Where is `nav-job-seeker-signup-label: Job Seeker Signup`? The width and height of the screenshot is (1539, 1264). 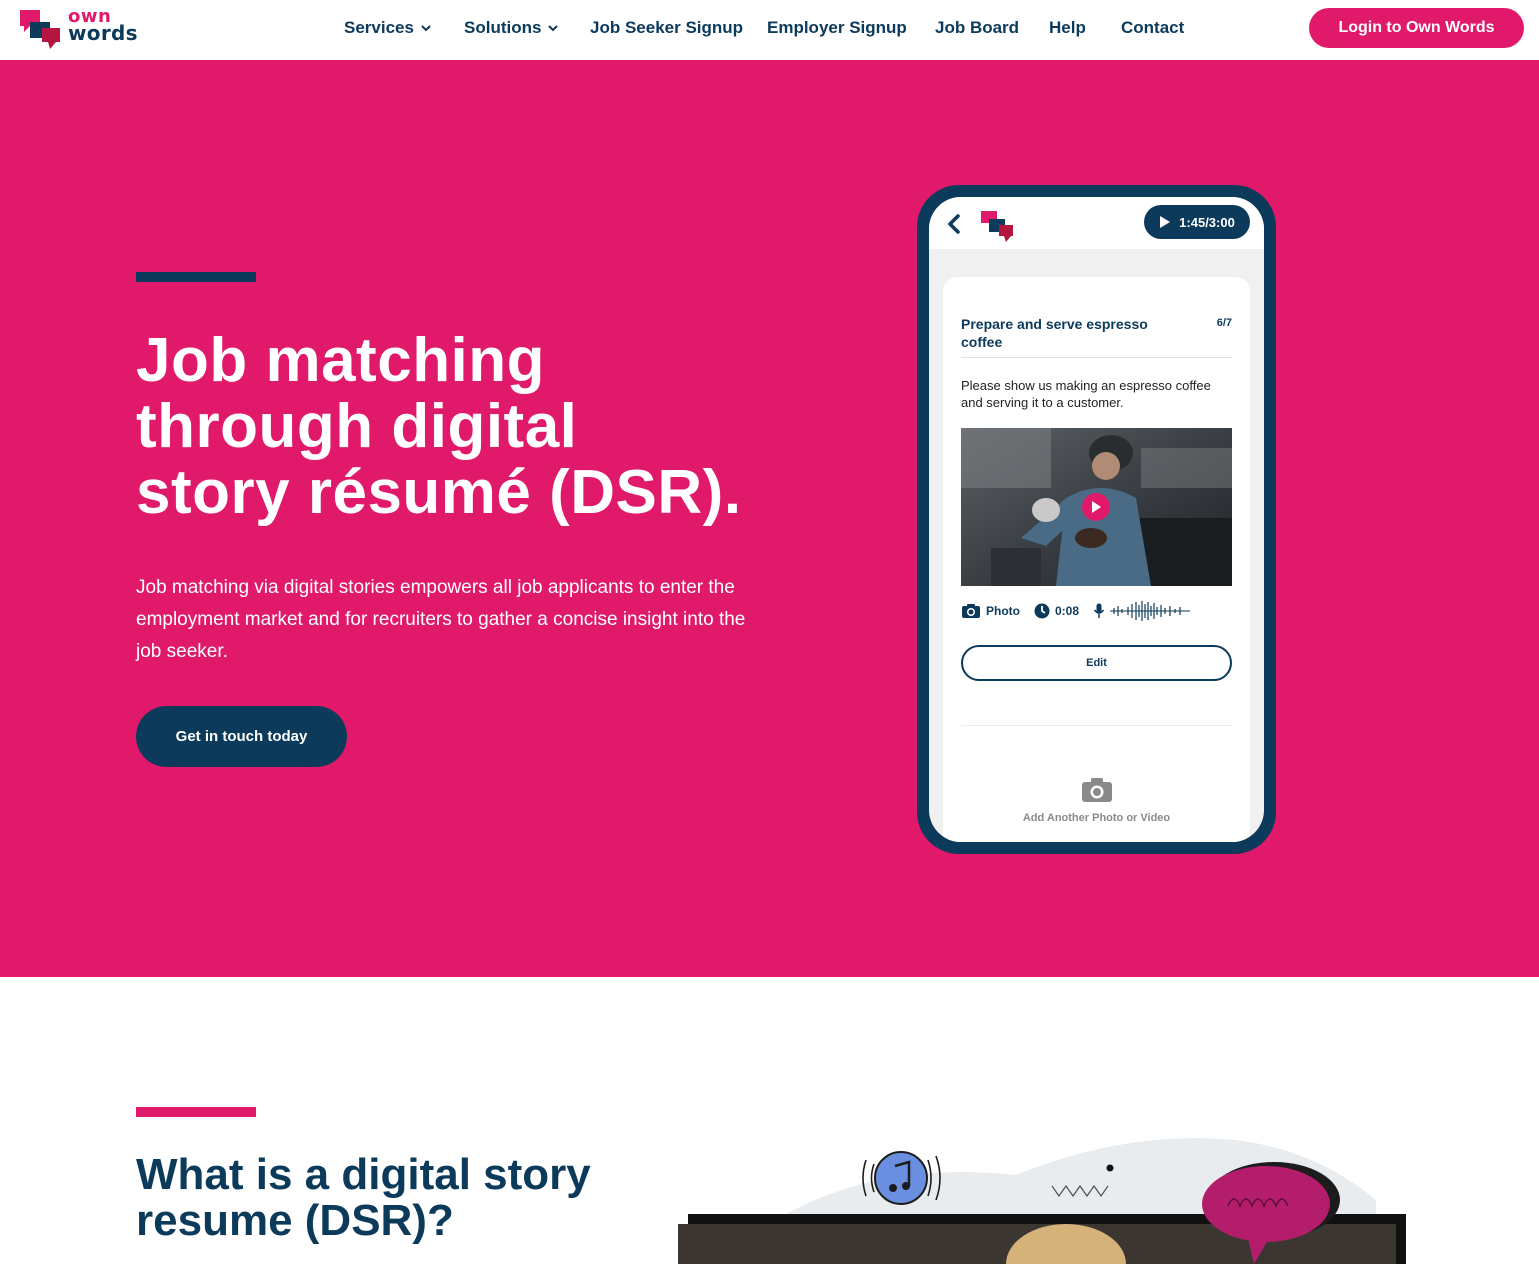
nav-job-seeker-signup-label: Job Seeker Signup is located at coordinates (667, 27).